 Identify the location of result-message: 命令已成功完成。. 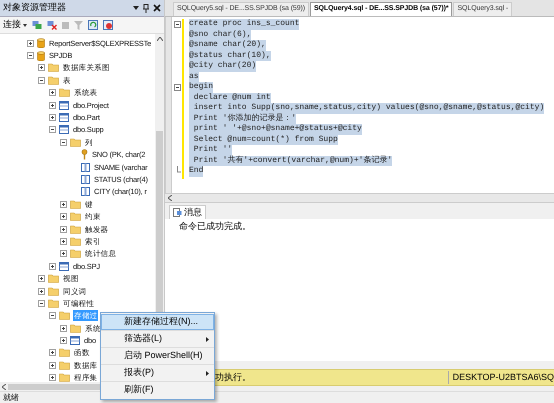
(215, 226).